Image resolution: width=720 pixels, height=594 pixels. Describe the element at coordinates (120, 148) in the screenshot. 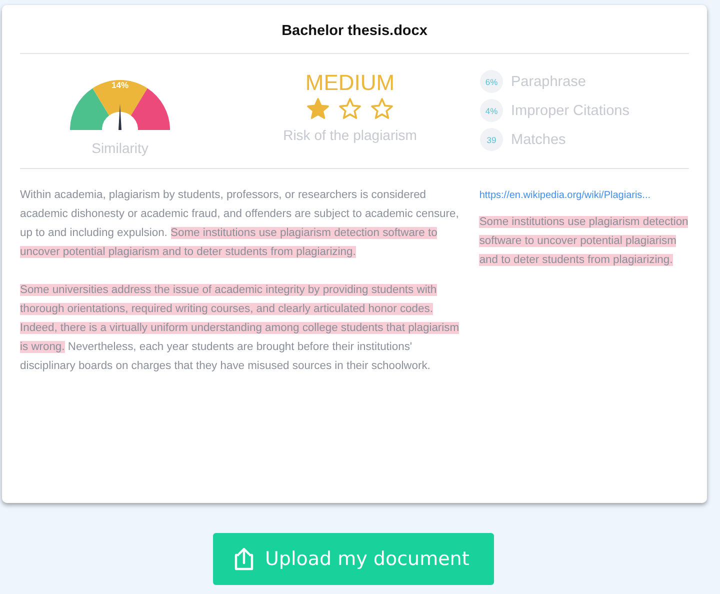

I see `similarity-label: Similarity` at that location.